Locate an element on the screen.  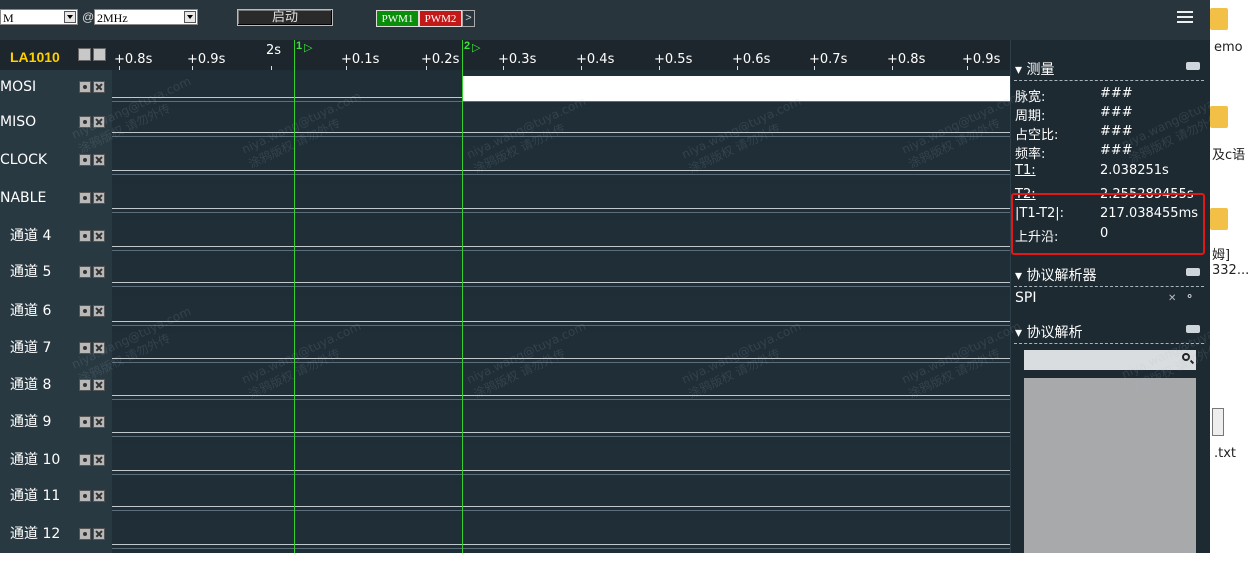
cursor-1-line is located at coordinates (294, 296).